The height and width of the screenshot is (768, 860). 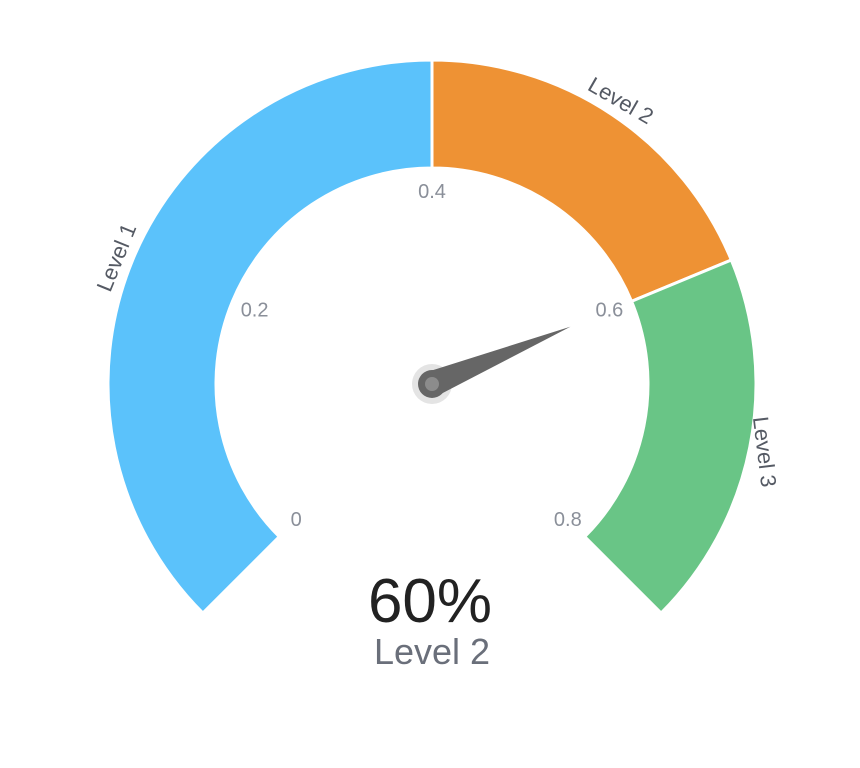 I want to click on gauge-status-text: Level 2, so click(x=432, y=651).